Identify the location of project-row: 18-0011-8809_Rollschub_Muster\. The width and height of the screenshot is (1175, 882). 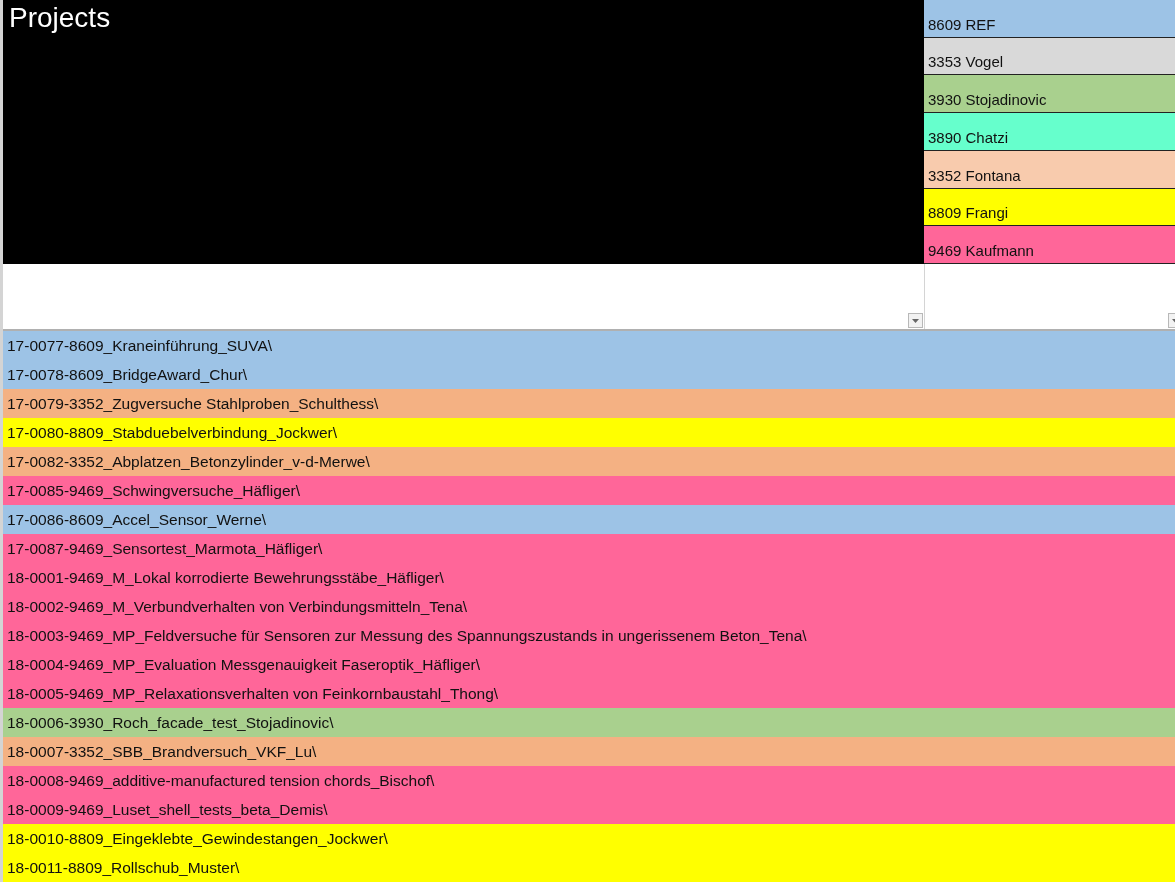
(589, 867).